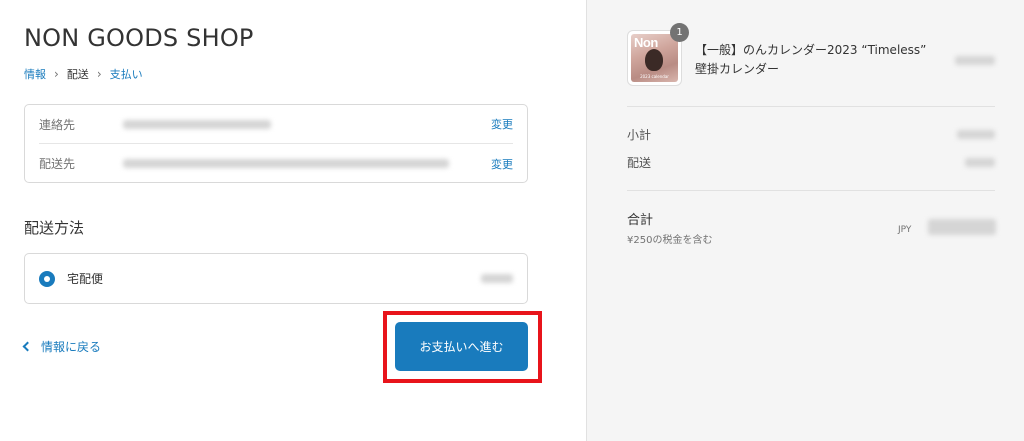  What do you see at coordinates (54, 228) in the screenshot?
I see `shipping-method-title: 配送方法` at bounding box center [54, 228].